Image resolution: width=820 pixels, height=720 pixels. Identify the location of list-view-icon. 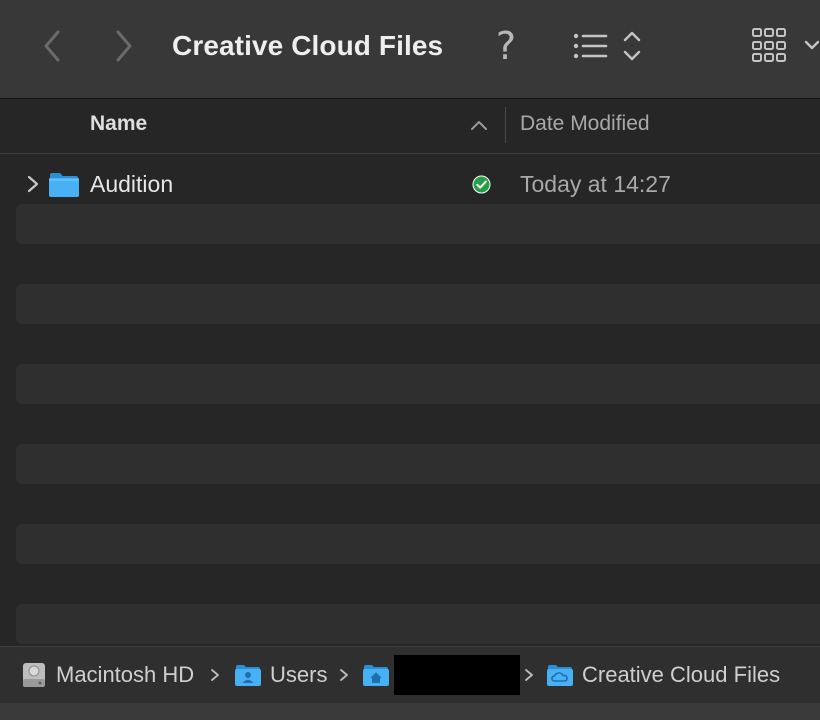
(607, 46).